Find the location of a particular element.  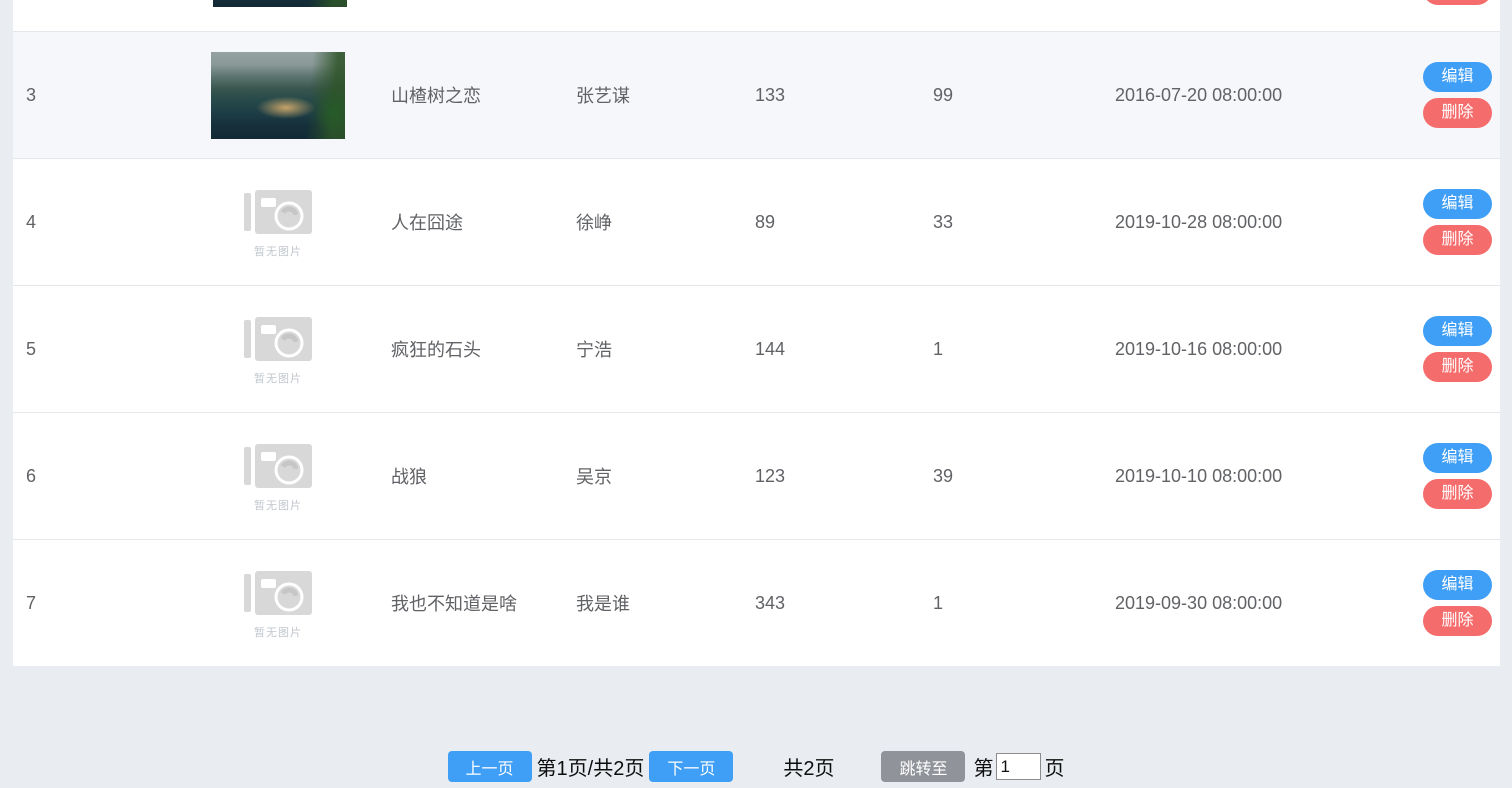

cell-movie-id: 5 is located at coordinates (31, 348).